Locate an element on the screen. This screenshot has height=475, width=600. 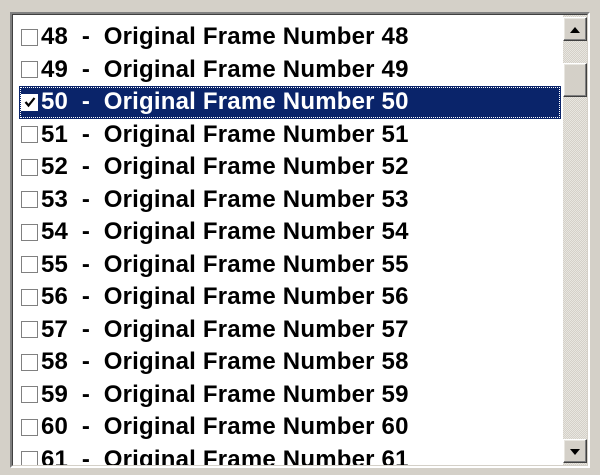
list-item: 55 - Original Frame Number 55 is located at coordinates (290, 265).